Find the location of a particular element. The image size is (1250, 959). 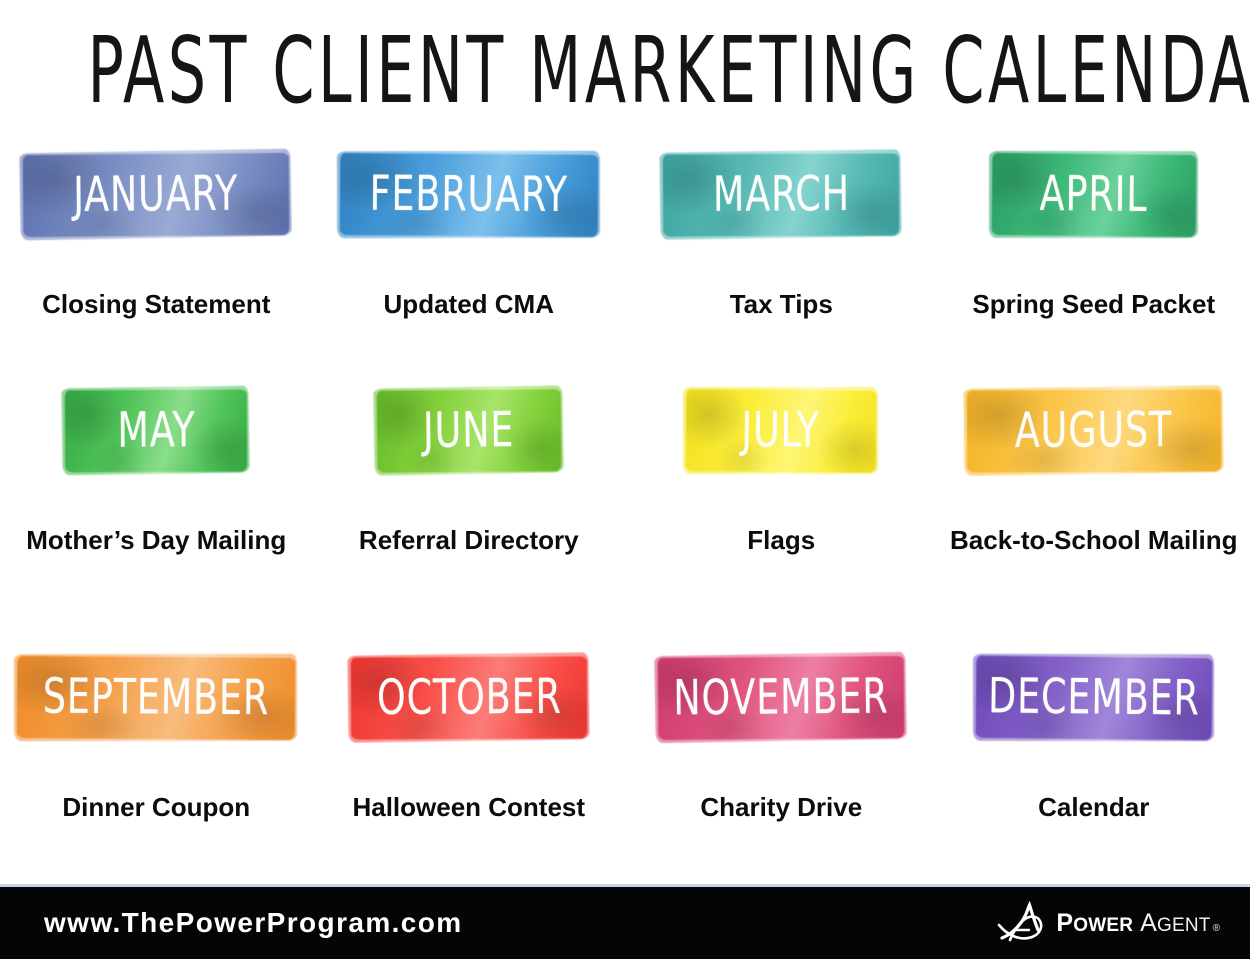

month-card-december: DECEMBER Calendar is located at coordinates (1094, 756).